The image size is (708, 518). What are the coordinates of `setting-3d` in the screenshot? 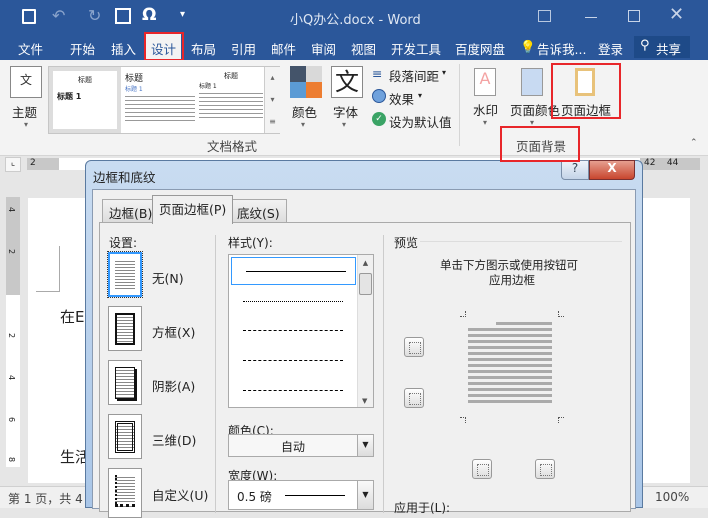 It's located at (125, 436).